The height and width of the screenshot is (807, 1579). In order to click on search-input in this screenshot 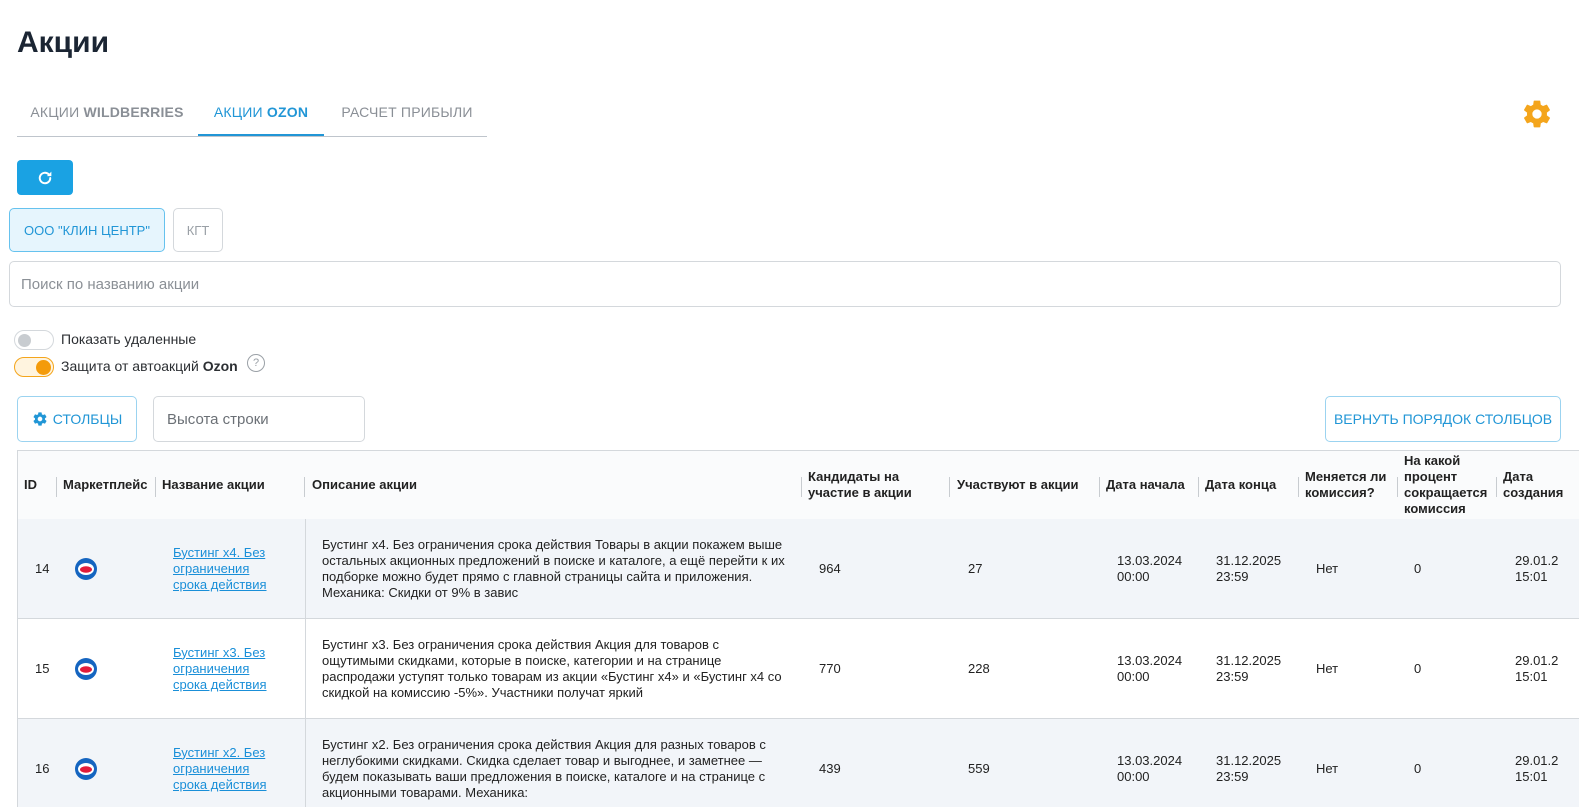, I will do `click(785, 284)`.